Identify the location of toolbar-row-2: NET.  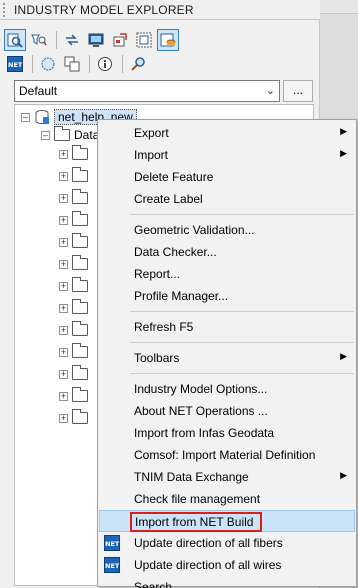
(77, 64).